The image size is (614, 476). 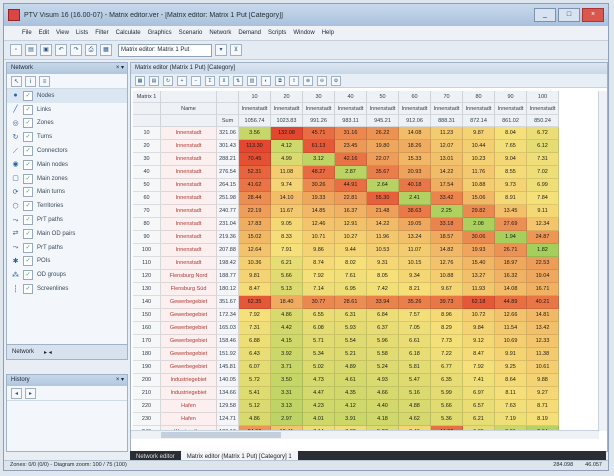 I want to click on matrix-cell: 2.64, so click(x=383, y=185).